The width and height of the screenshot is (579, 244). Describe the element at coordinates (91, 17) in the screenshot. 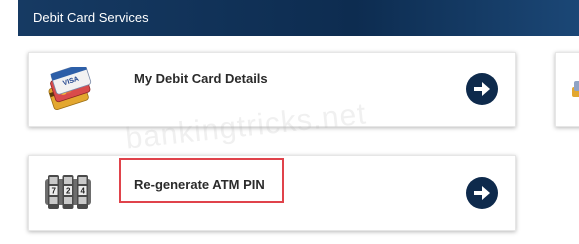

I see `section-title: Debit Card Services` at that location.